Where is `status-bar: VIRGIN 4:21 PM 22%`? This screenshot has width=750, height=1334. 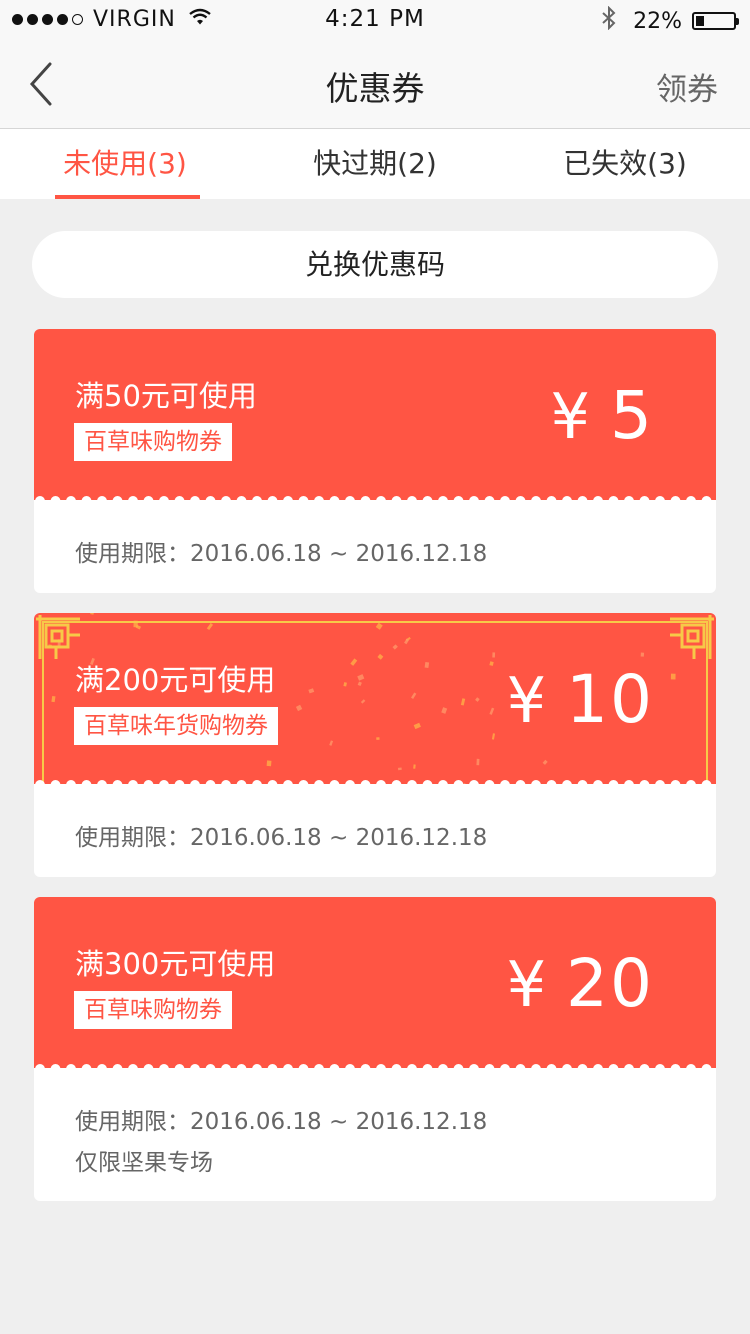 status-bar: VIRGIN 4:21 PM 22% is located at coordinates (375, 20).